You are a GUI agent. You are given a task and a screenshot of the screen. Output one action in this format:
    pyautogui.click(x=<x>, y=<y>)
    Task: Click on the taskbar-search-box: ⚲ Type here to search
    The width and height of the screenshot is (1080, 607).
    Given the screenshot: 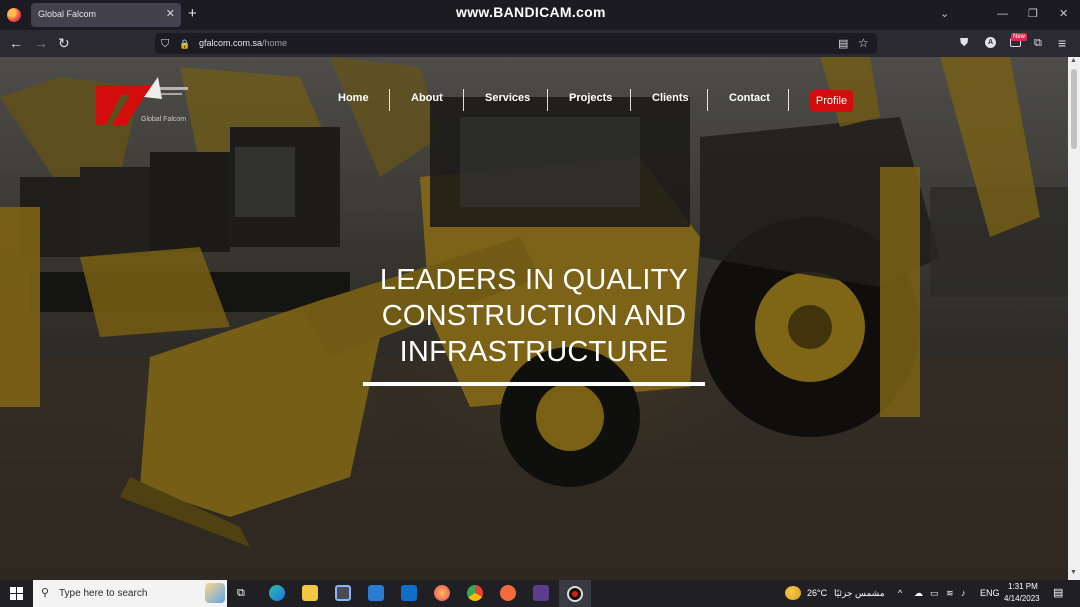 What is the action you would take?
    pyautogui.click(x=130, y=593)
    